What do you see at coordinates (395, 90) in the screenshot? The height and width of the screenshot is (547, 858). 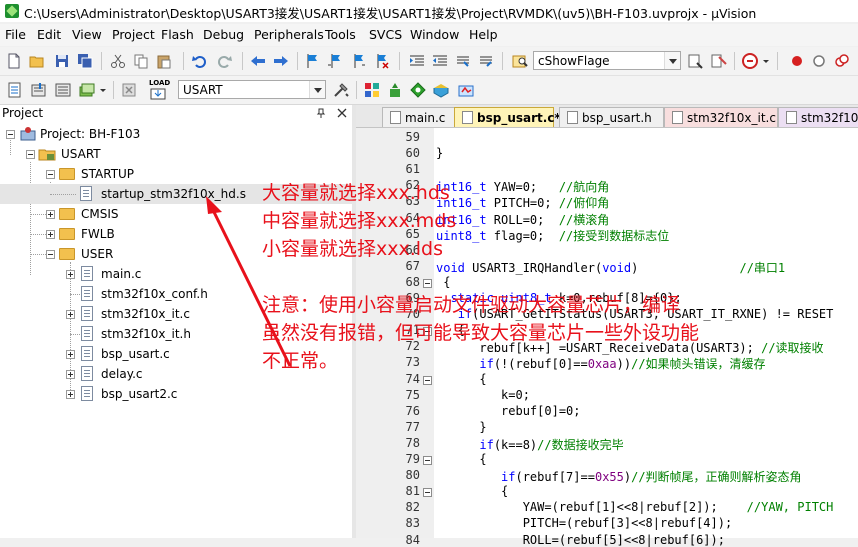 I see `manage-rte-icon` at bounding box center [395, 90].